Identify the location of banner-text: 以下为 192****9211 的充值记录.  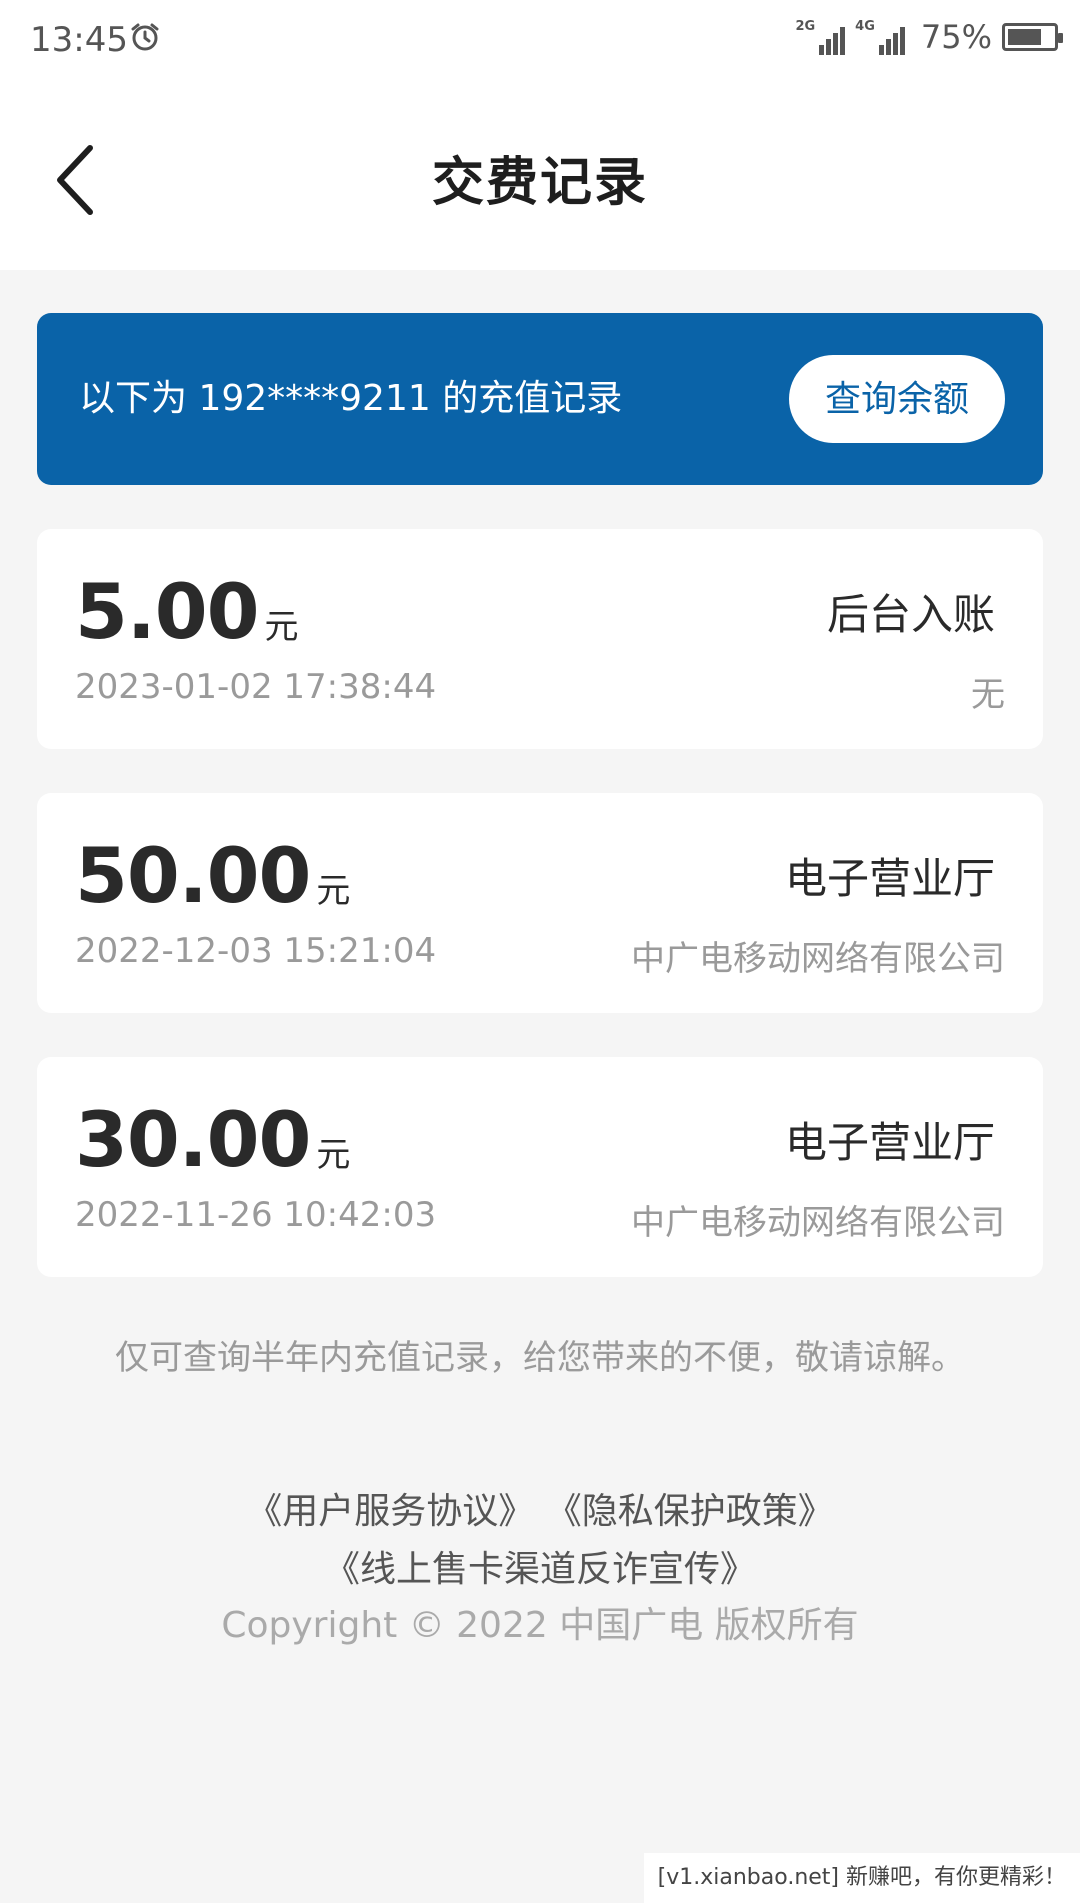
(351, 398).